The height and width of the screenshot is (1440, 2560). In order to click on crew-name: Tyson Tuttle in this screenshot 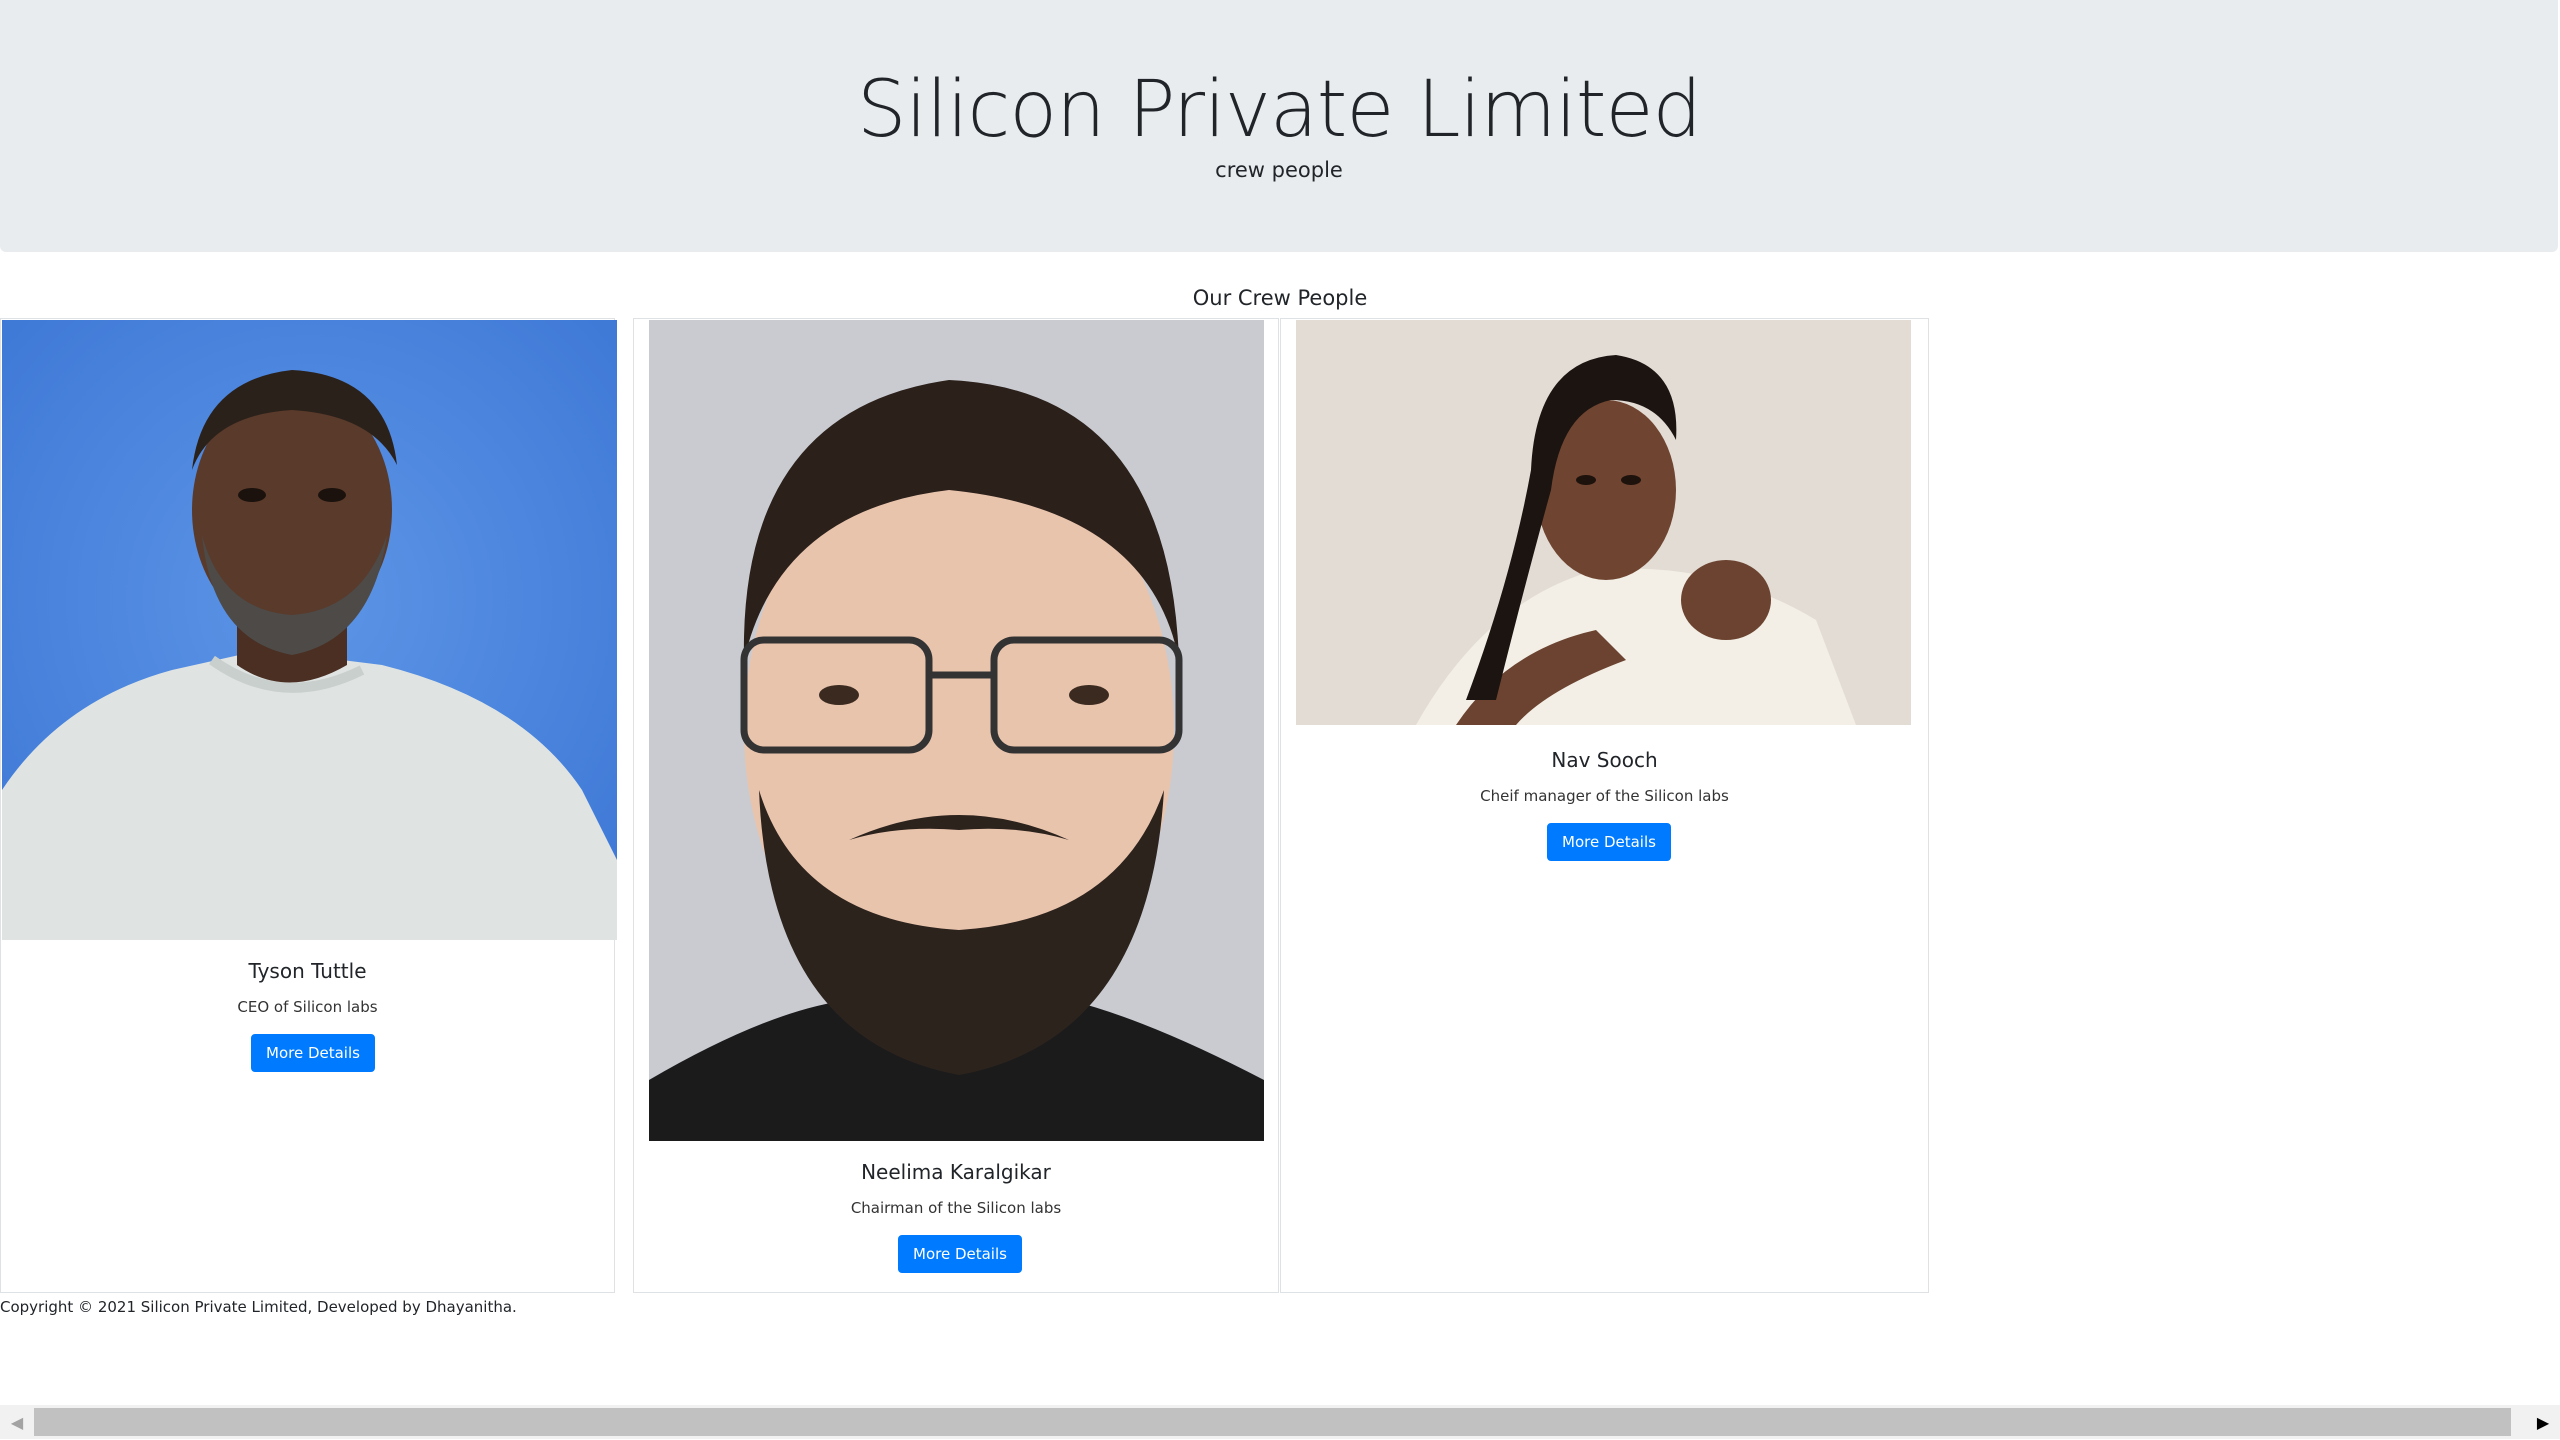, I will do `click(307, 971)`.